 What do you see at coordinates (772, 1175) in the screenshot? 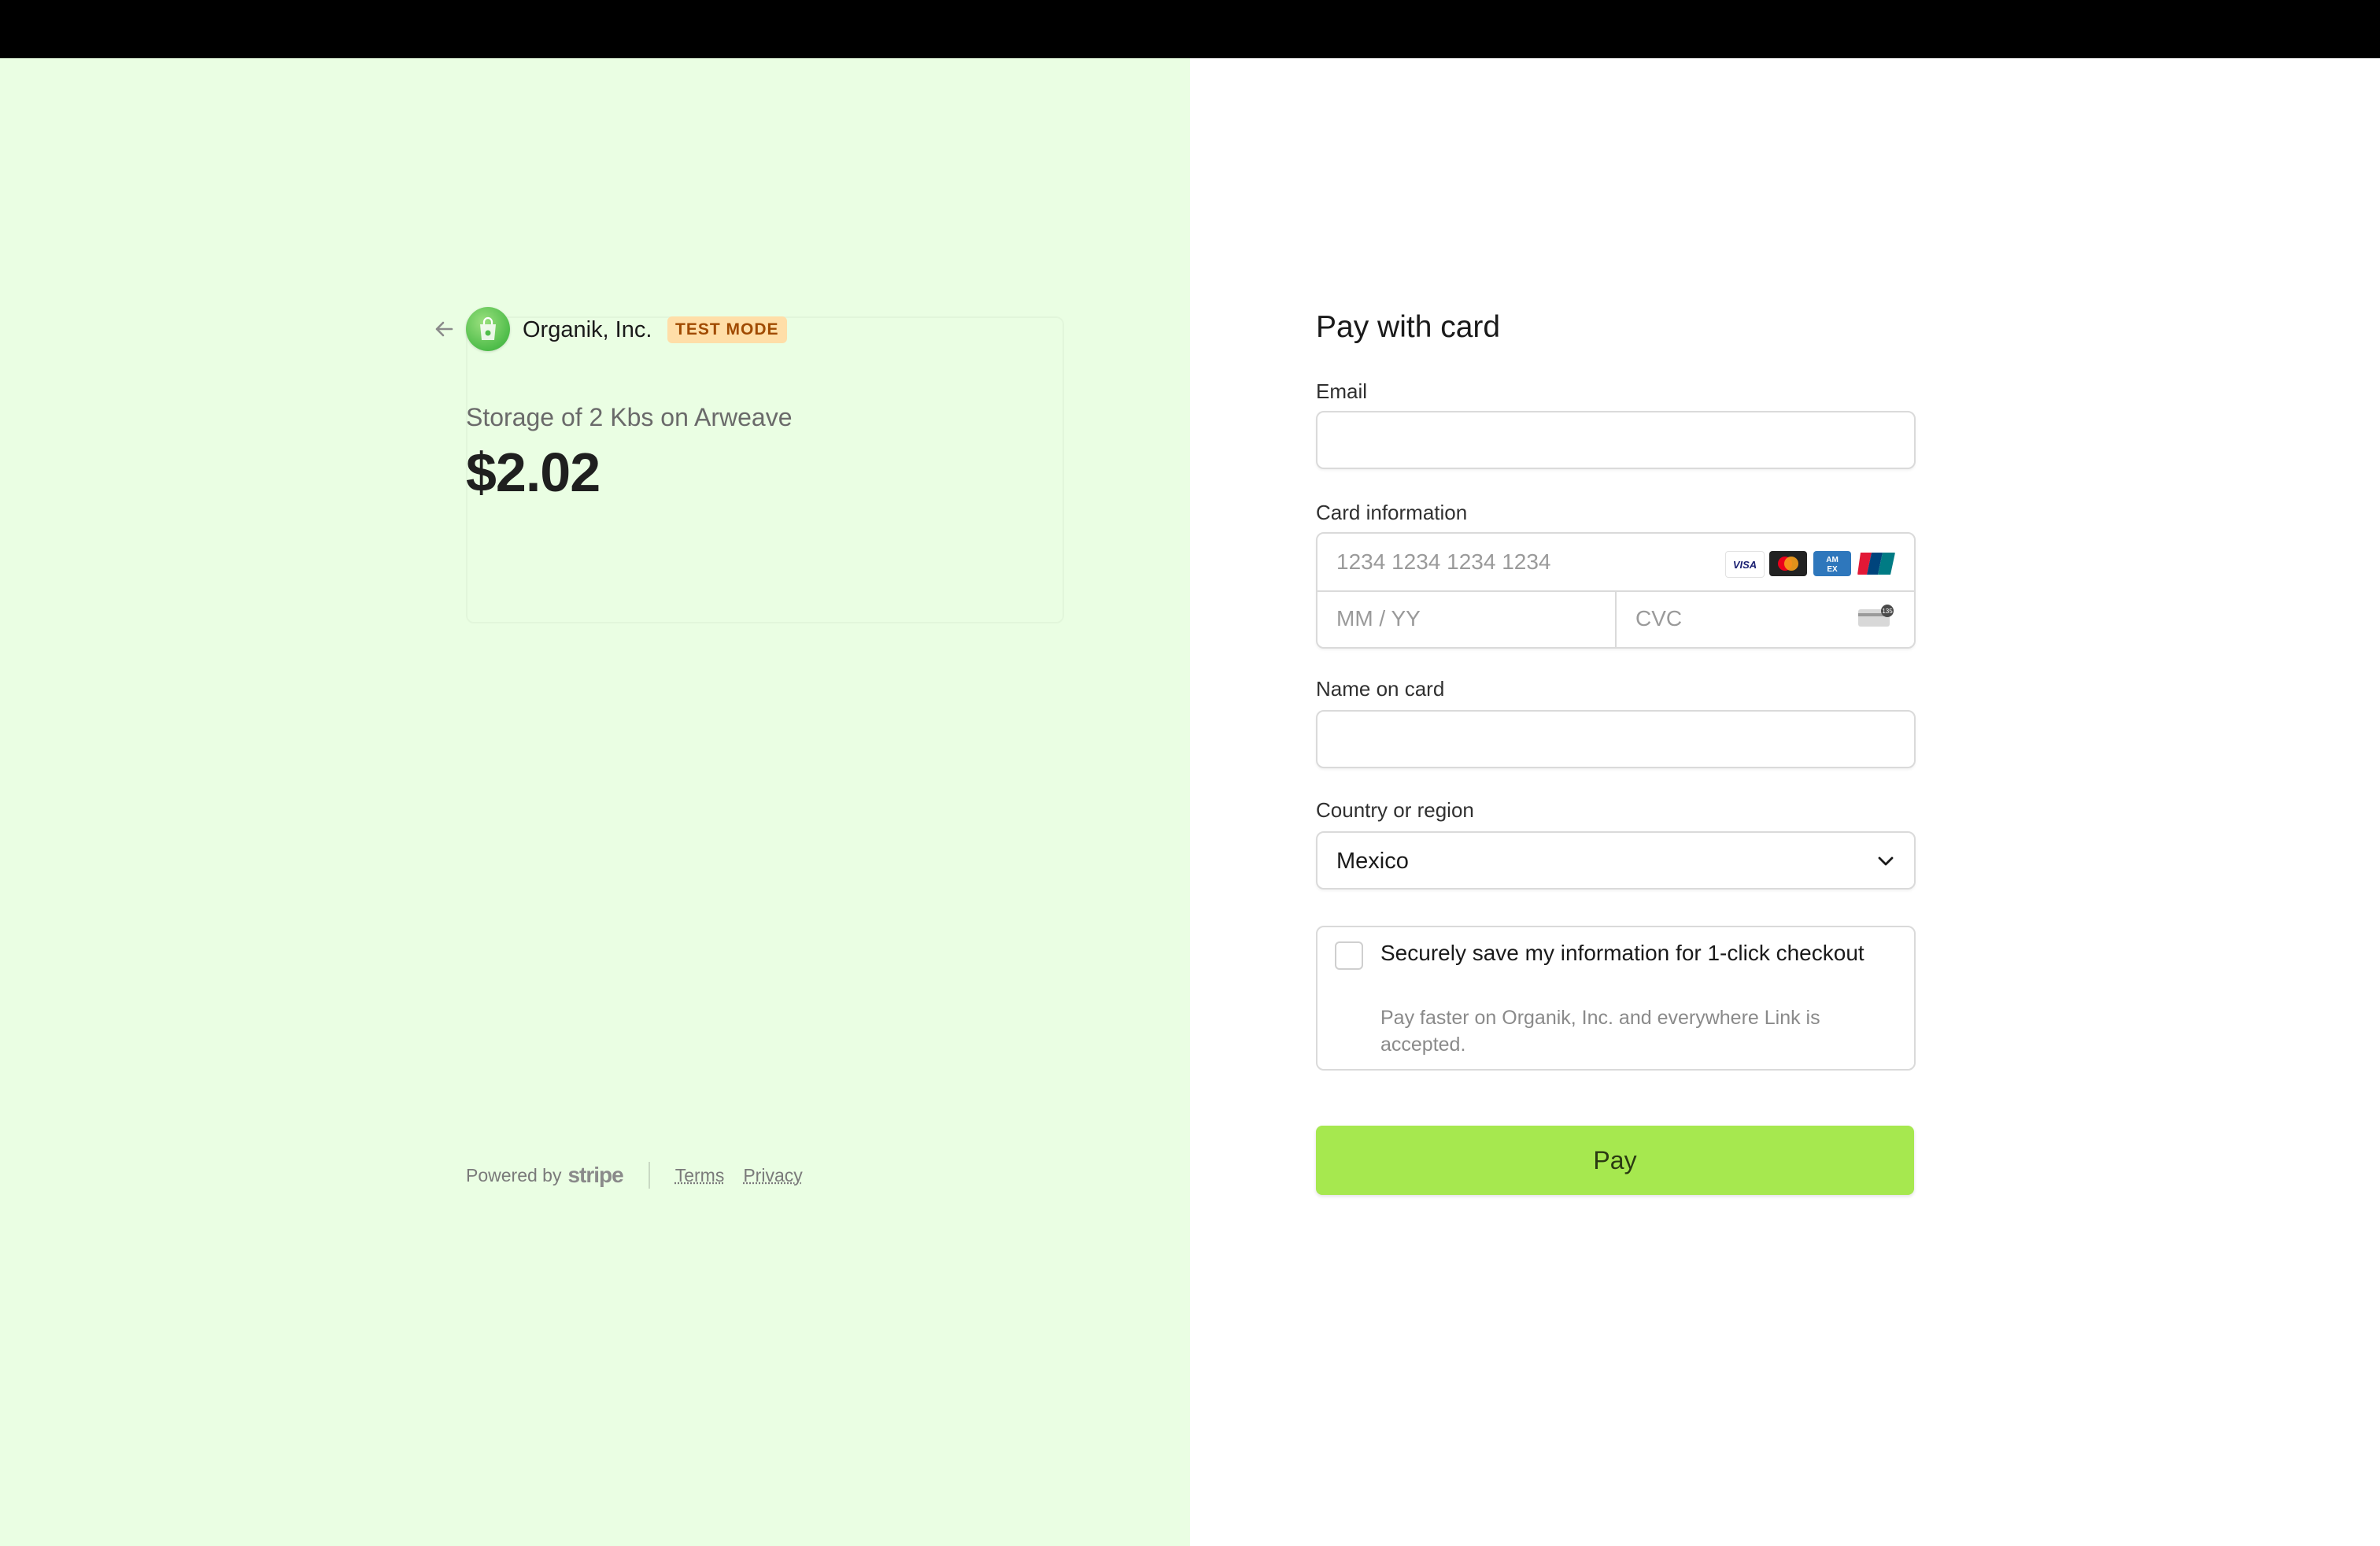
I see `privacy-link: Privacy` at bounding box center [772, 1175].